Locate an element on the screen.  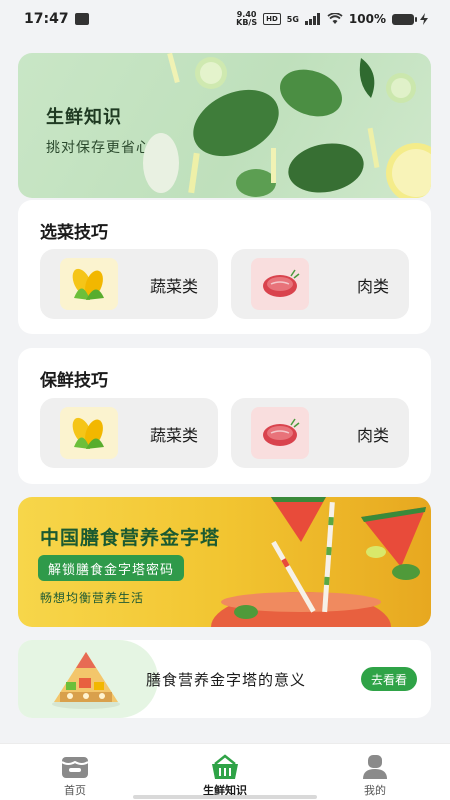
fresh-tips-title: 保鲜技巧 is located at coordinates (74, 381).